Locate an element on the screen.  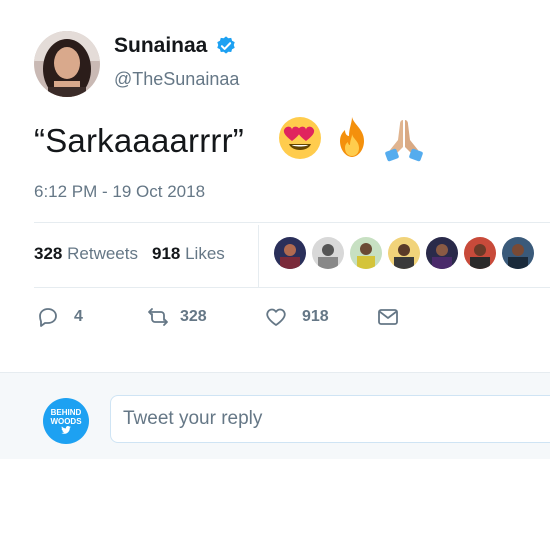
reply-count: 4 is located at coordinates (78, 316).